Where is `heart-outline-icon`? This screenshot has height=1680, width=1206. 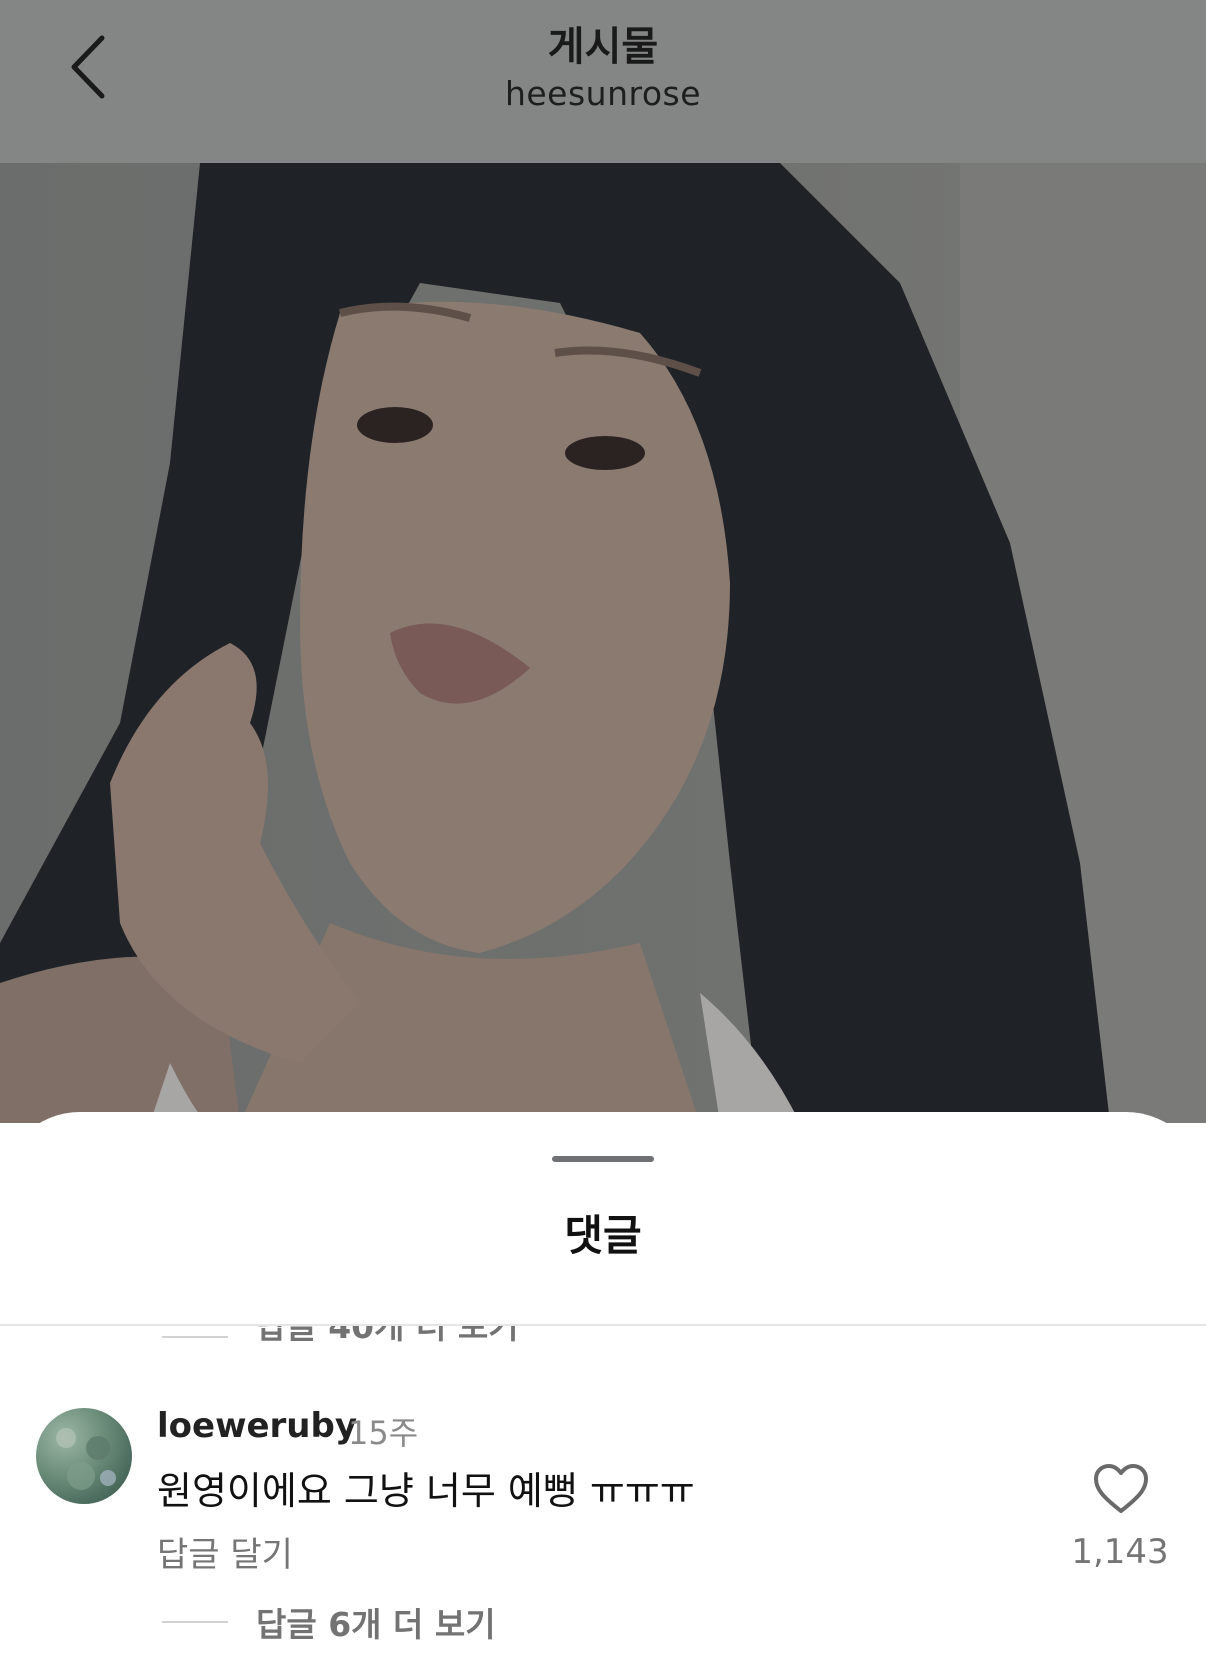 heart-outline-icon is located at coordinates (1121, 1488).